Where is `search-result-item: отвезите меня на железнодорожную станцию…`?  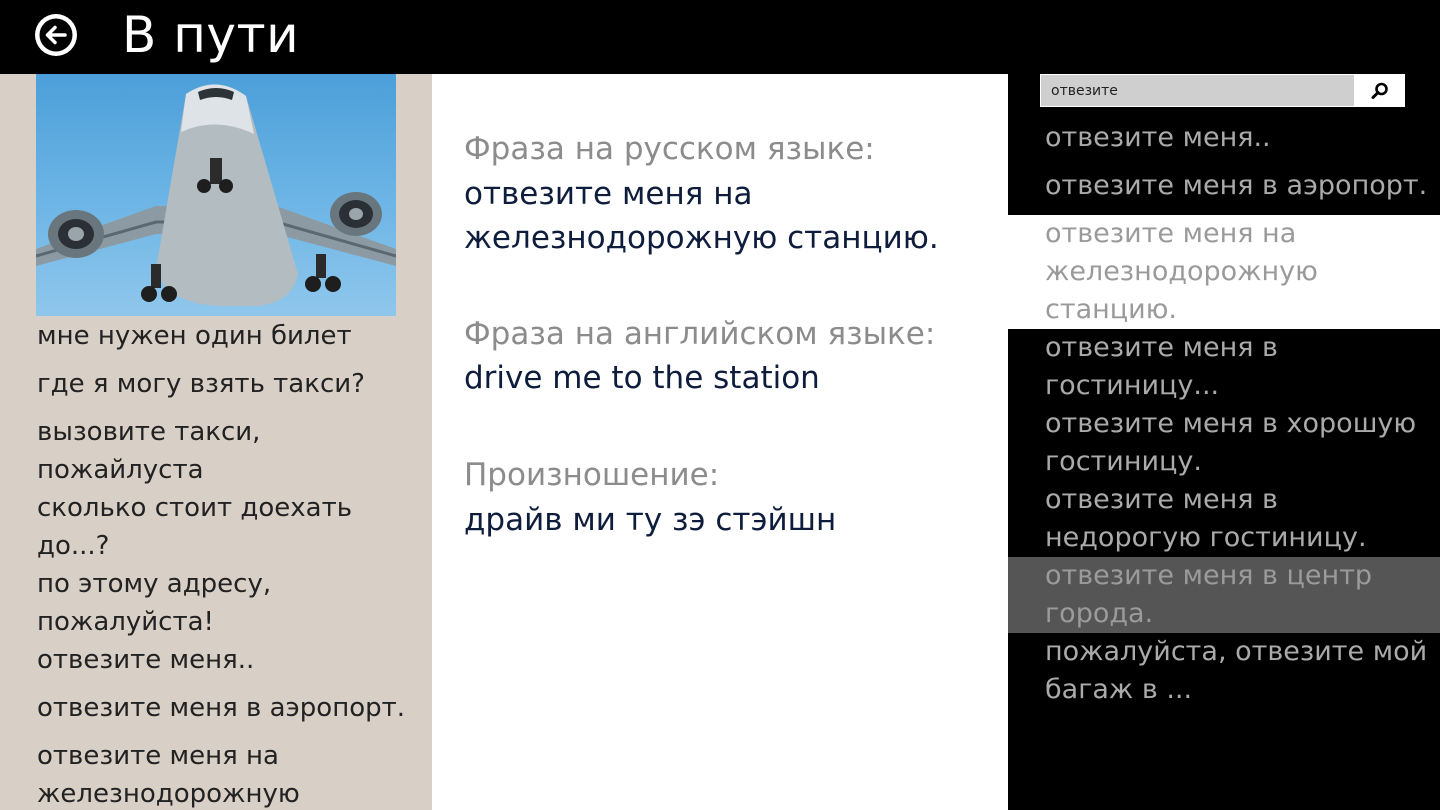
search-result-item: отвезите меня на железнодорожную станцию… is located at coordinates (1224, 272).